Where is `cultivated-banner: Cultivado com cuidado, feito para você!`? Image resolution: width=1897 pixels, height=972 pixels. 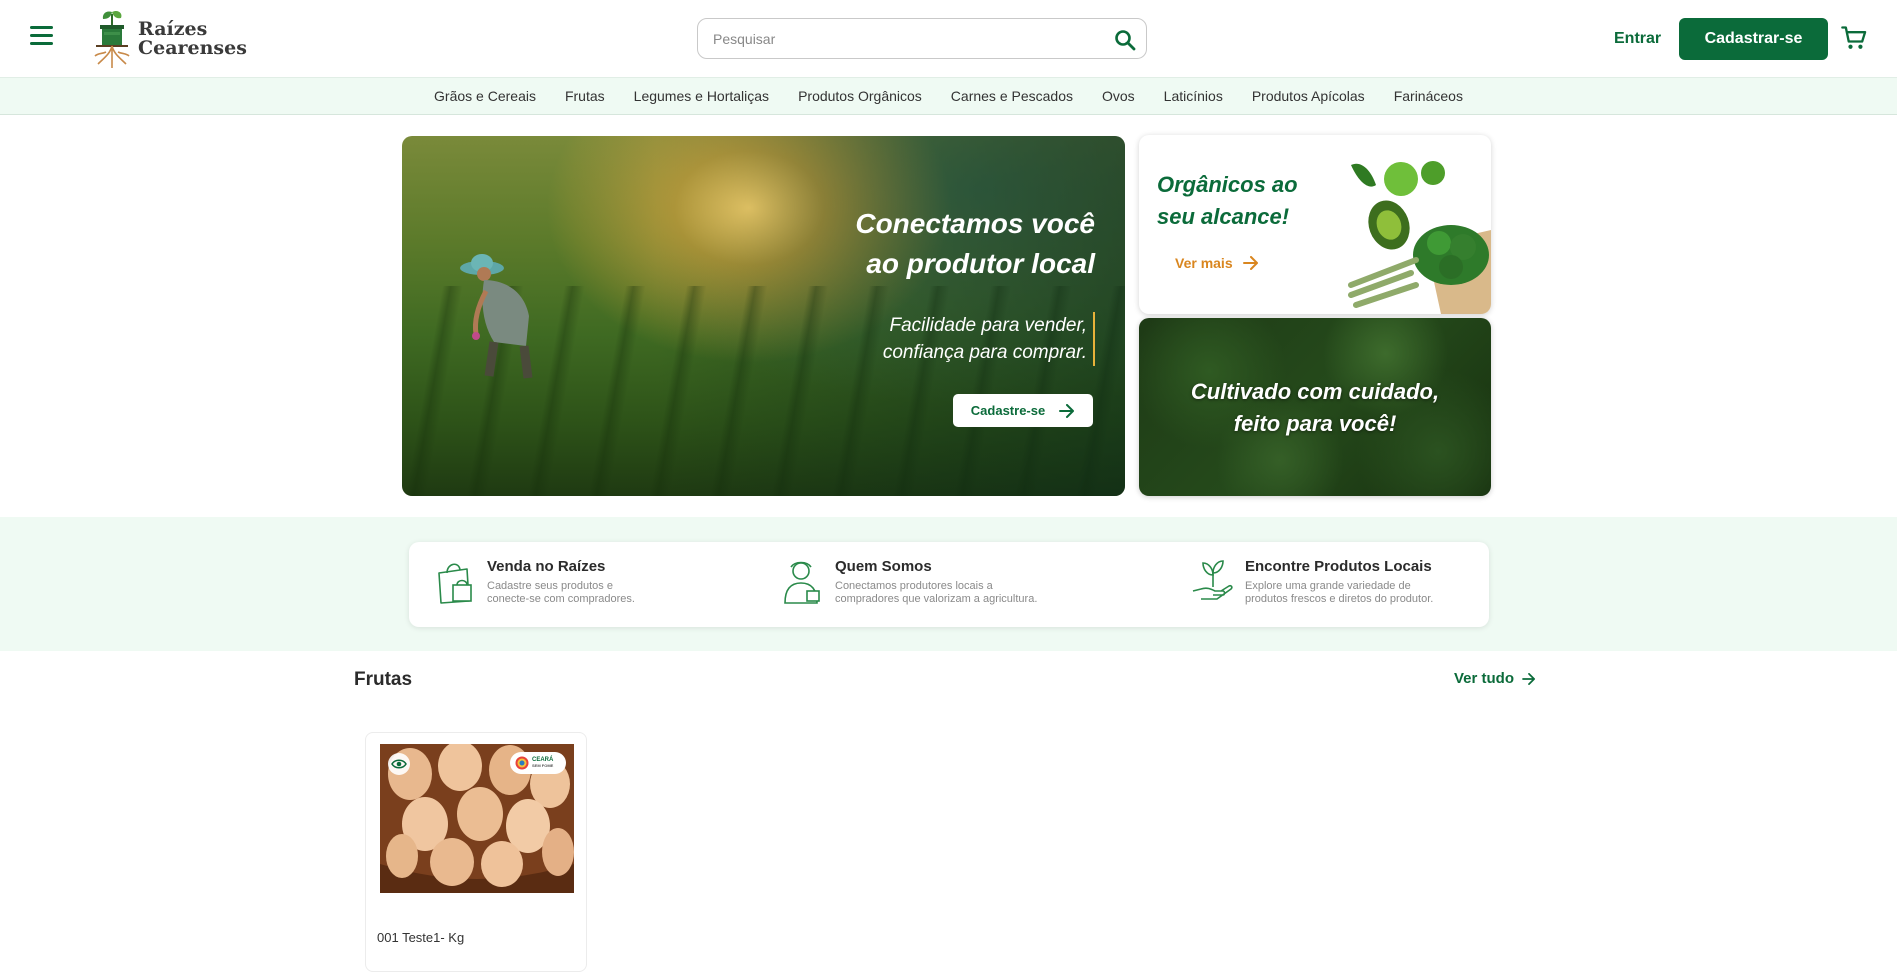 cultivated-banner: Cultivado com cuidado, feito para você! is located at coordinates (1315, 407).